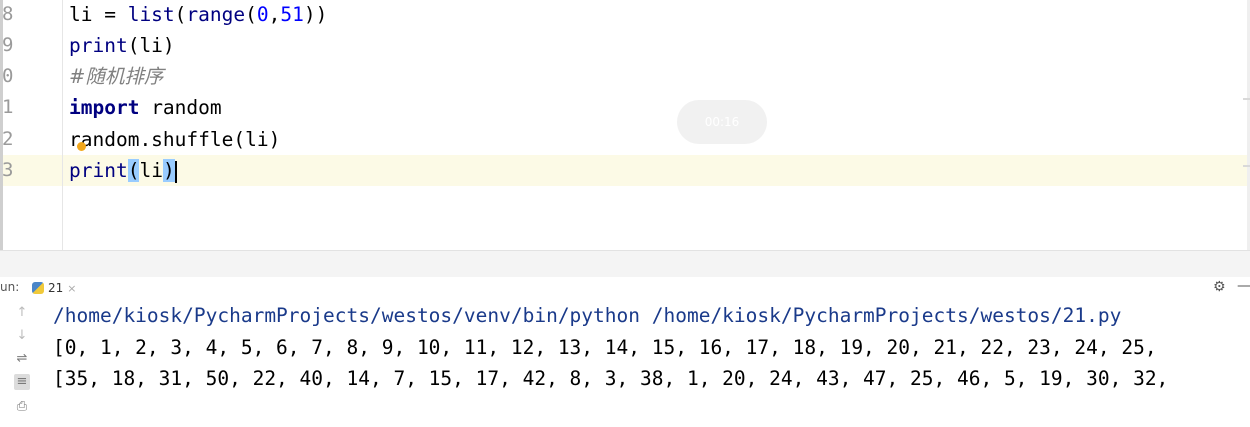 The image size is (1250, 427). What do you see at coordinates (625, 264) in the screenshot?
I see `panel-divider` at bounding box center [625, 264].